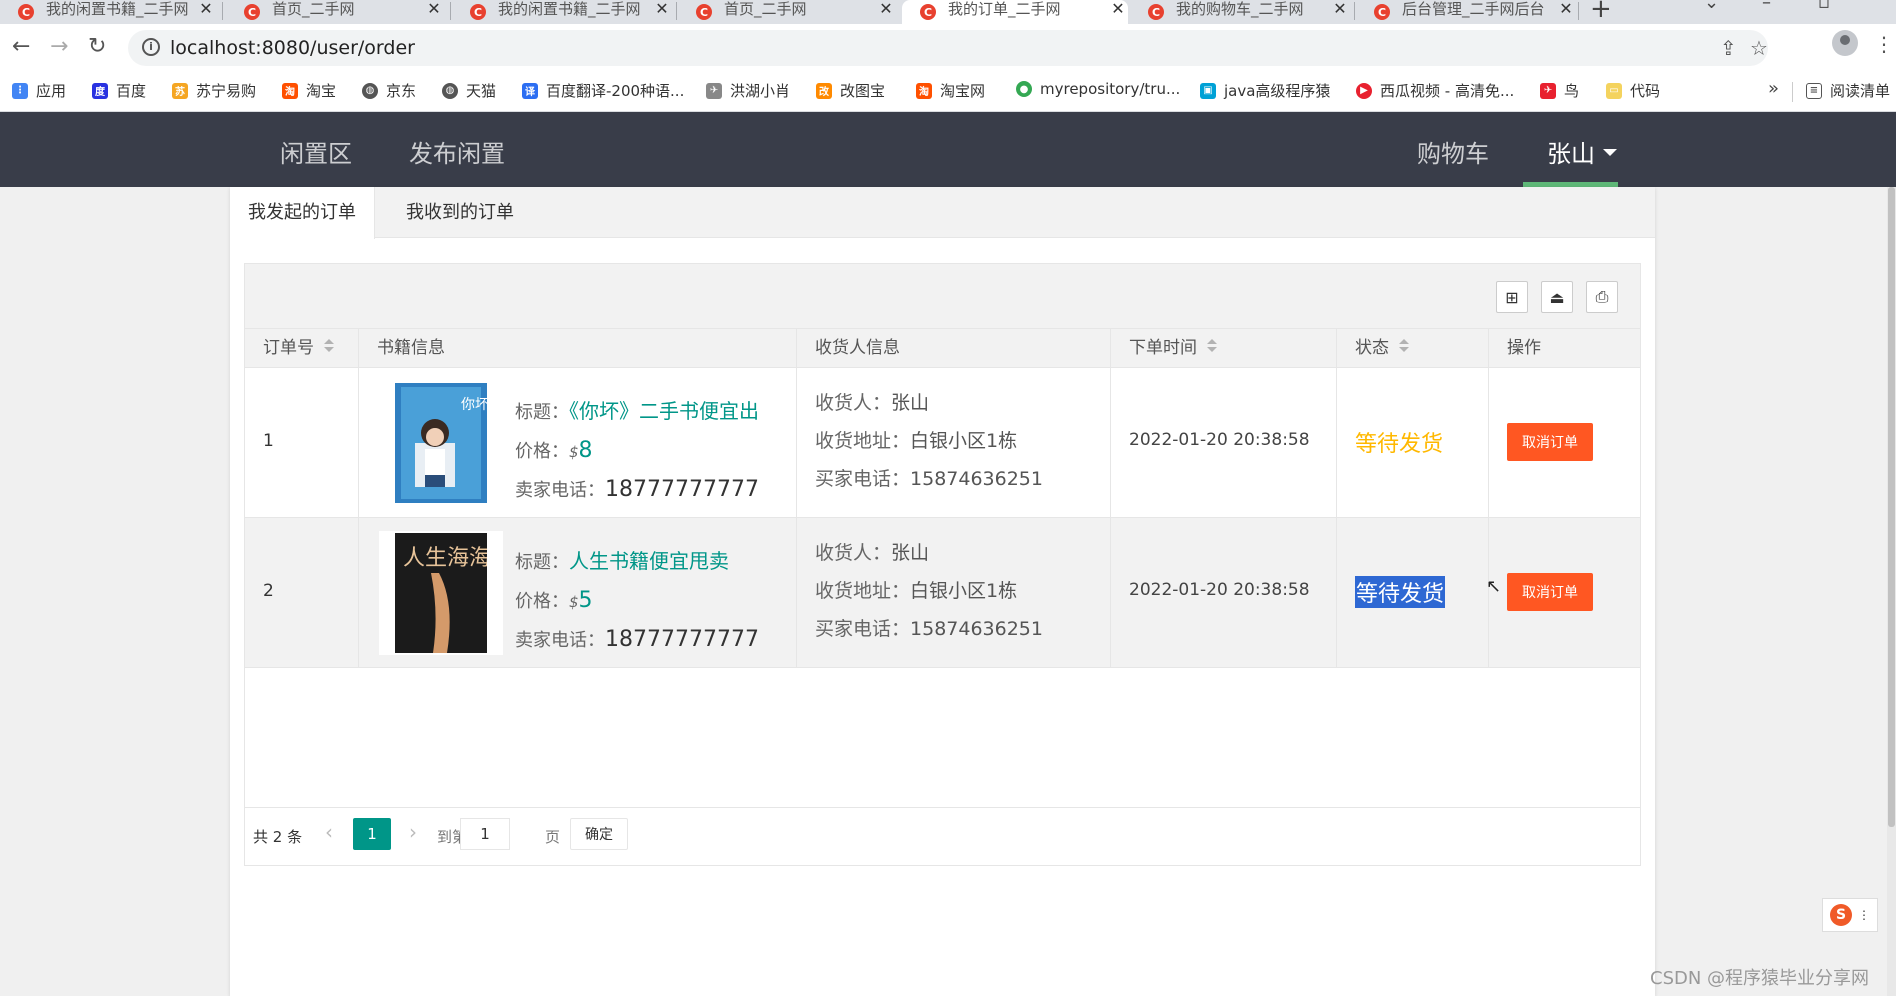  I want to click on prev-page-icon: ‹, so click(329, 832).